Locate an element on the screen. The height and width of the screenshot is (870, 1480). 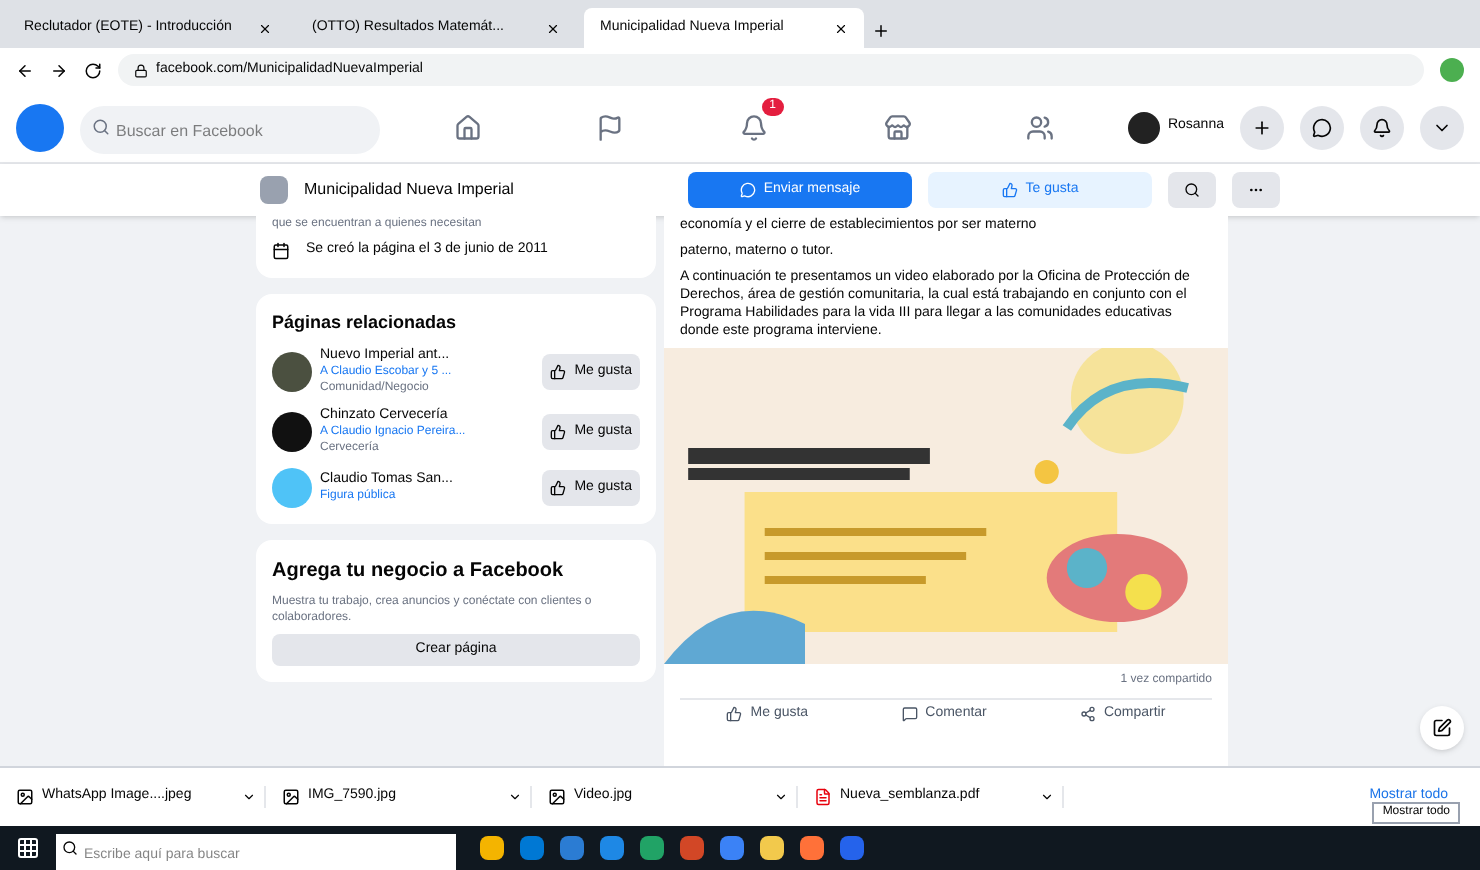
comment-icon is located at coordinates (909, 714).